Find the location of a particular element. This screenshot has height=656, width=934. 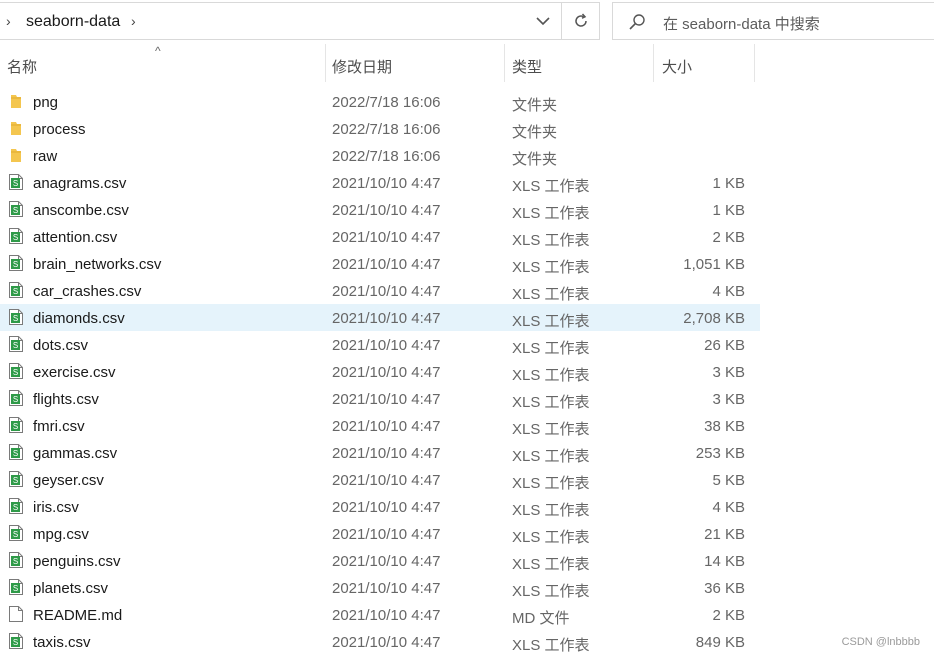

file-row: process 2022/7/18 16:06 文件夹 is located at coordinates (380, 128).